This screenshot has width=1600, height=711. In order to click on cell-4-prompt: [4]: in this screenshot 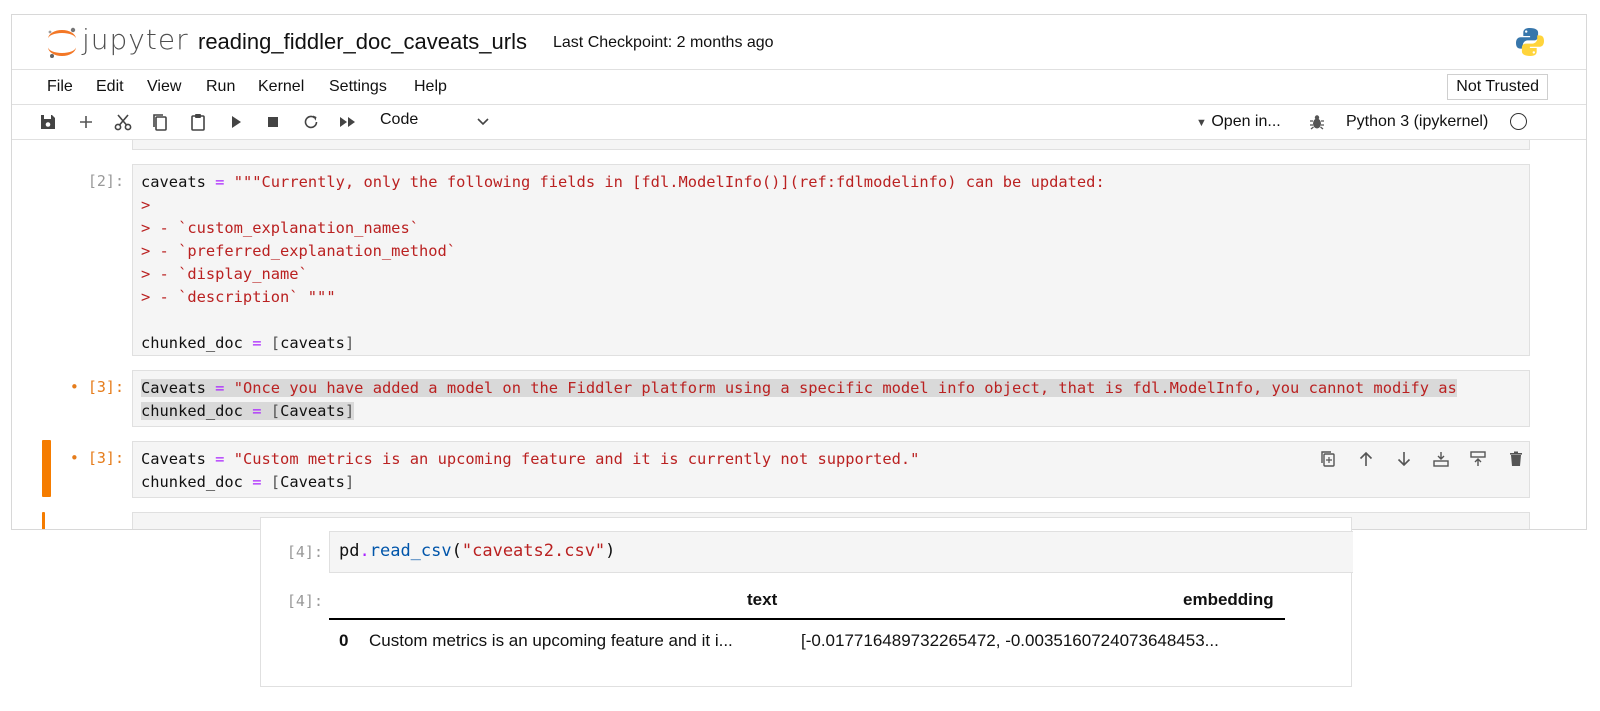, I will do `click(304, 552)`.